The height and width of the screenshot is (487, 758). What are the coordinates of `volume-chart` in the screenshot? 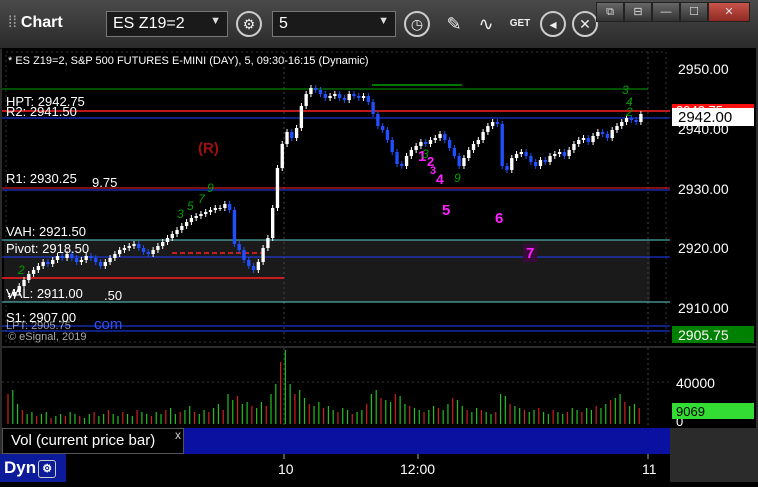 It's located at (336, 388).